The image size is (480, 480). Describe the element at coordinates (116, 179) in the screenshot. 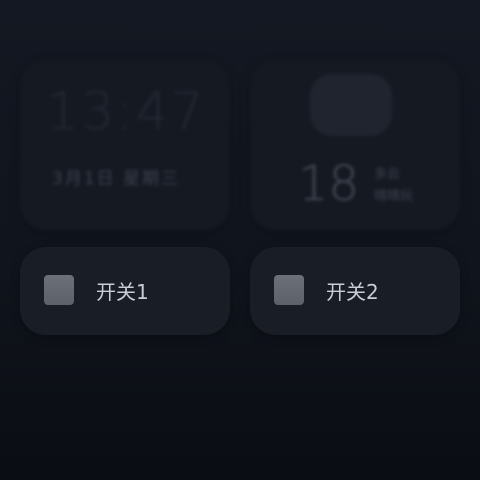

I see `clock-date: 3月1日 星期三` at that location.